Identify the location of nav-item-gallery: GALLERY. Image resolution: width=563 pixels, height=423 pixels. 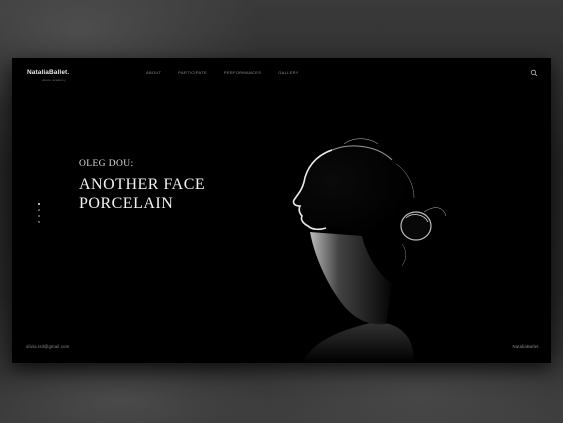
(288, 72).